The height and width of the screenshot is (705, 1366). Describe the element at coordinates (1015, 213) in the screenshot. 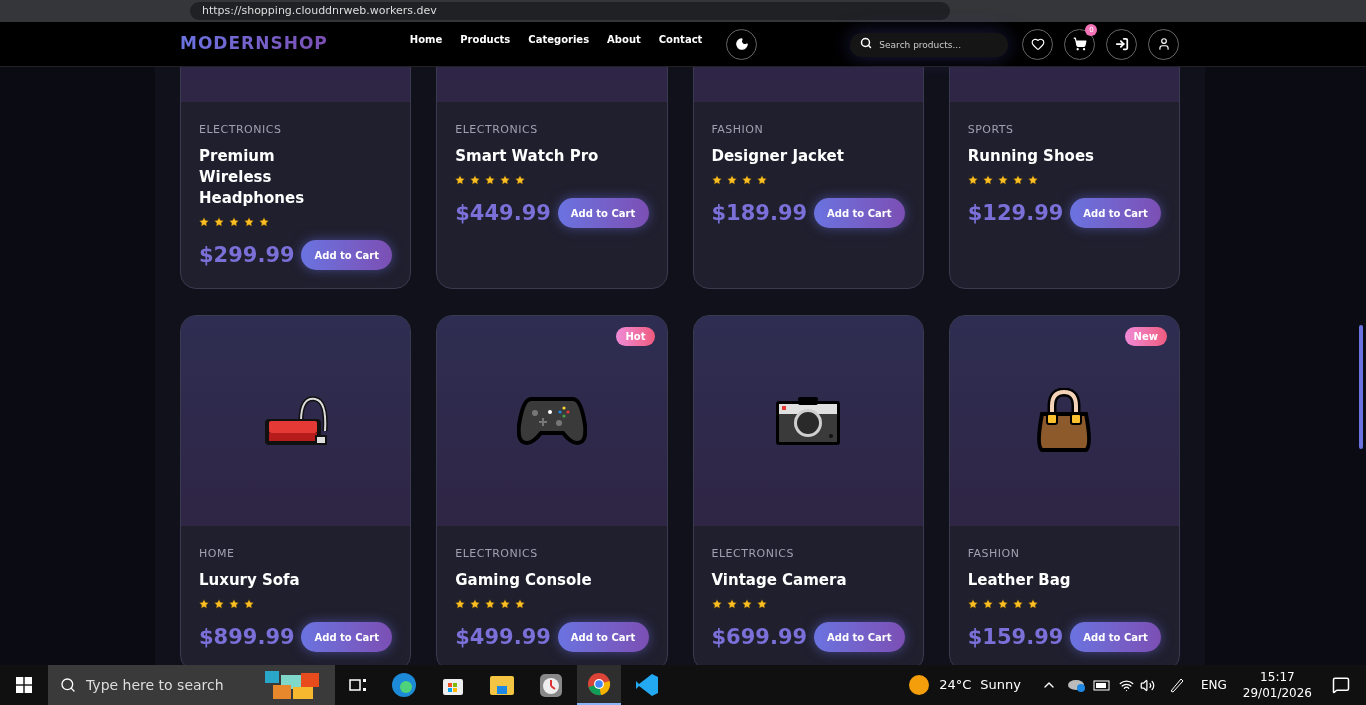

I see `product-price: $129.99` at that location.